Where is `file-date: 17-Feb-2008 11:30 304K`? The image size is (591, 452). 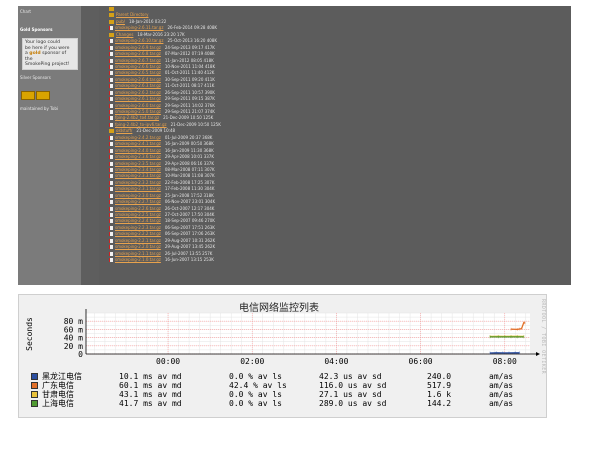 file-date: 17-Feb-2008 11:30 304K is located at coordinates (189, 189).